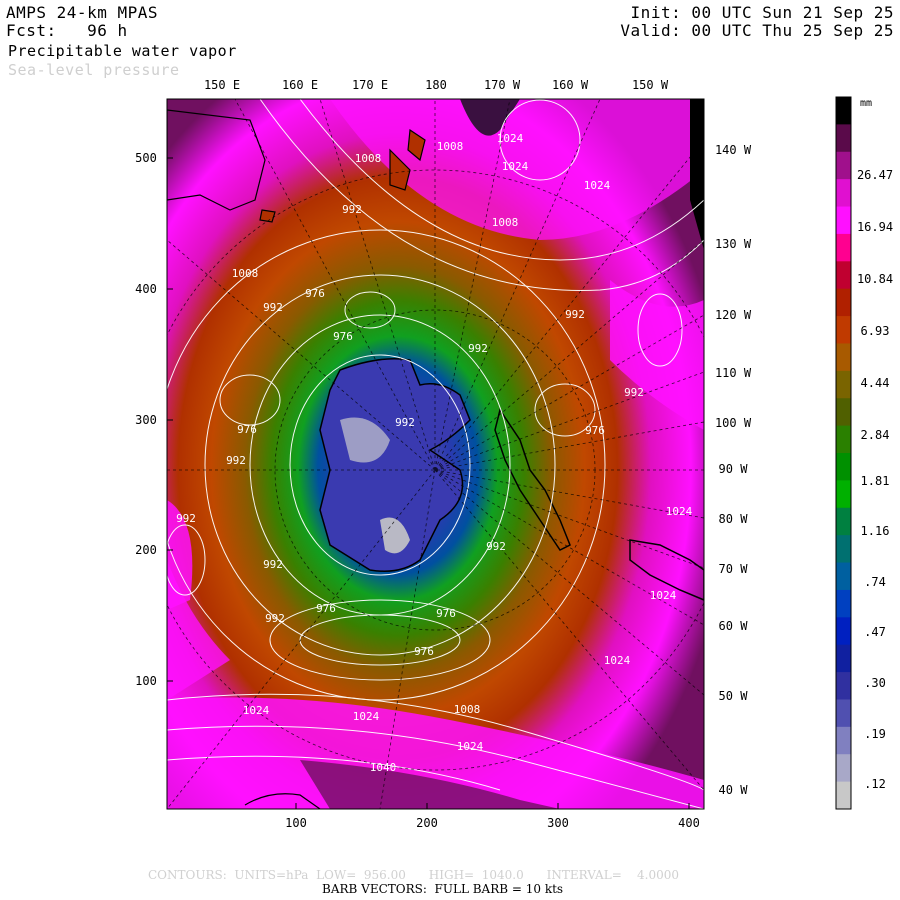 The width and height of the screenshot is (900, 900). Describe the element at coordinates (383, 767) in the screenshot. I see `pressure-label: 1040` at that location.